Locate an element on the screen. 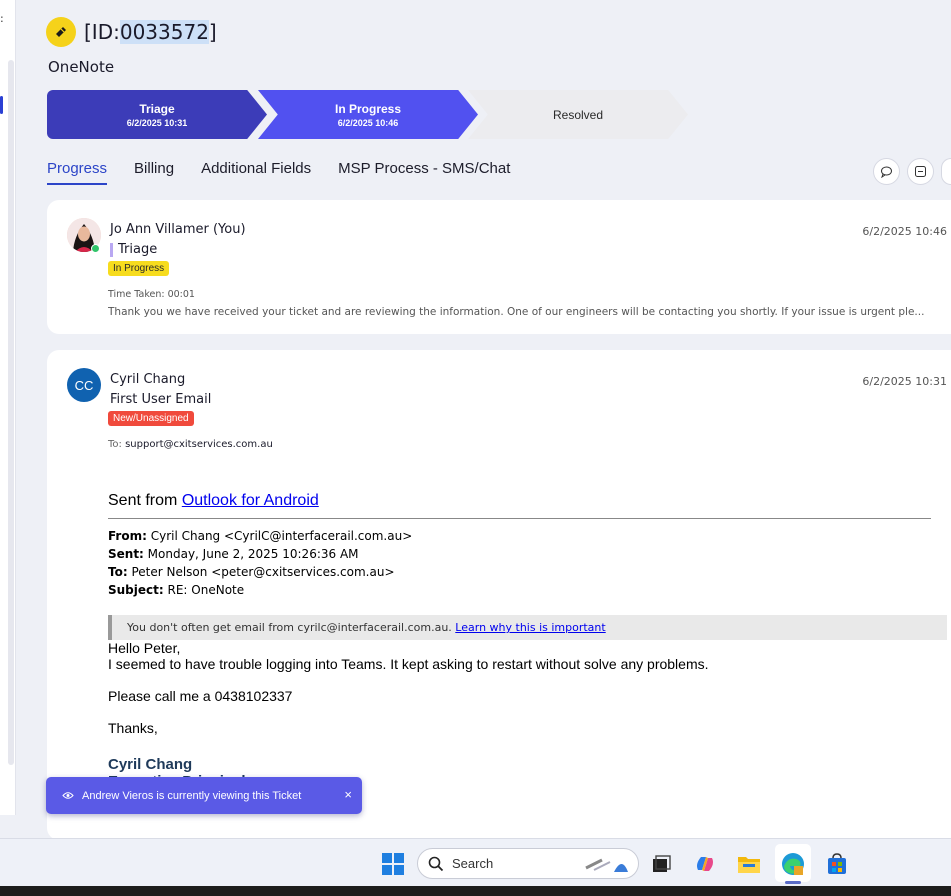  stage-in-progress: In Progress 6/2/2025 10:46 is located at coordinates (368, 114).